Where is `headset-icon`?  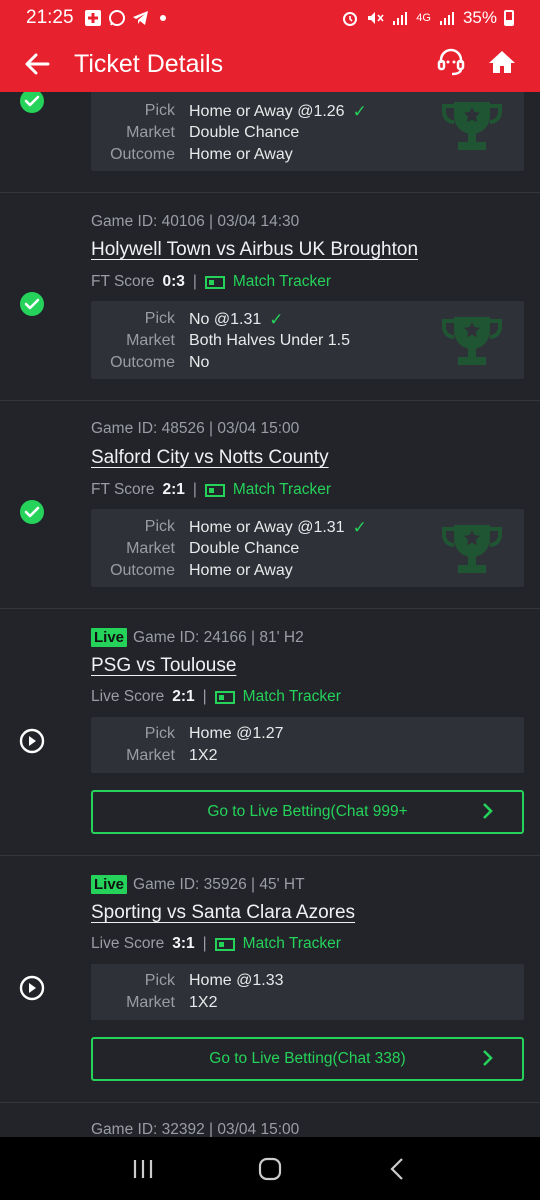
headset-icon is located at coordinates (451, 61).